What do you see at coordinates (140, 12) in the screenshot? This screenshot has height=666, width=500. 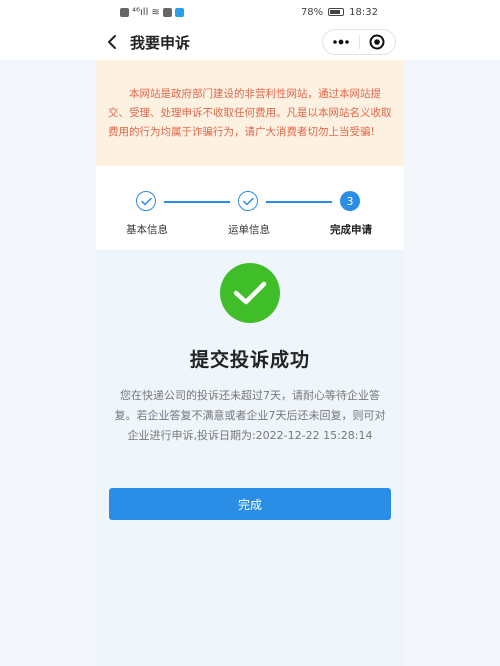 I see `signal-icon: ⁴⁶ıll` at bounding box center [140, 12].